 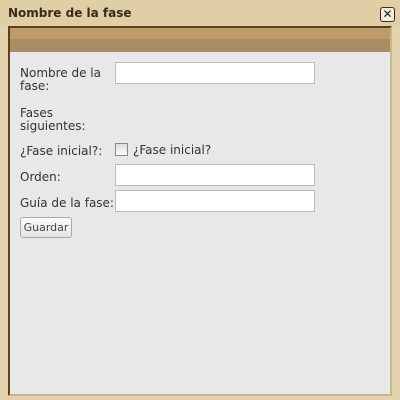 I want to click on nombre-input, so click(x=215, y=73).